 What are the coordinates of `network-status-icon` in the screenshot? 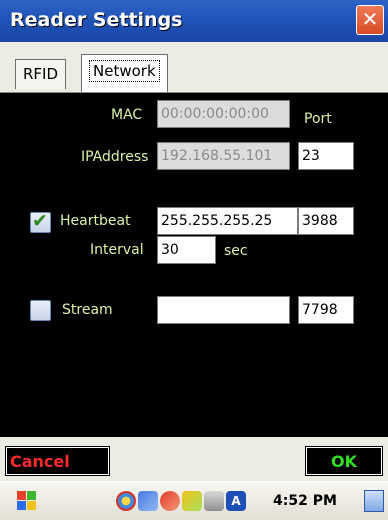 It's located at (170, 501).